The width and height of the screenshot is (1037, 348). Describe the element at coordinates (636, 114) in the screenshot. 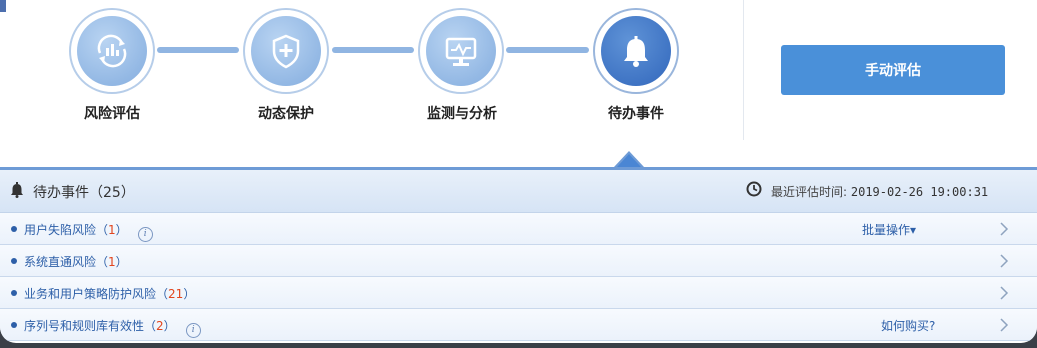

I see `step-label: 待办事件` at that location.